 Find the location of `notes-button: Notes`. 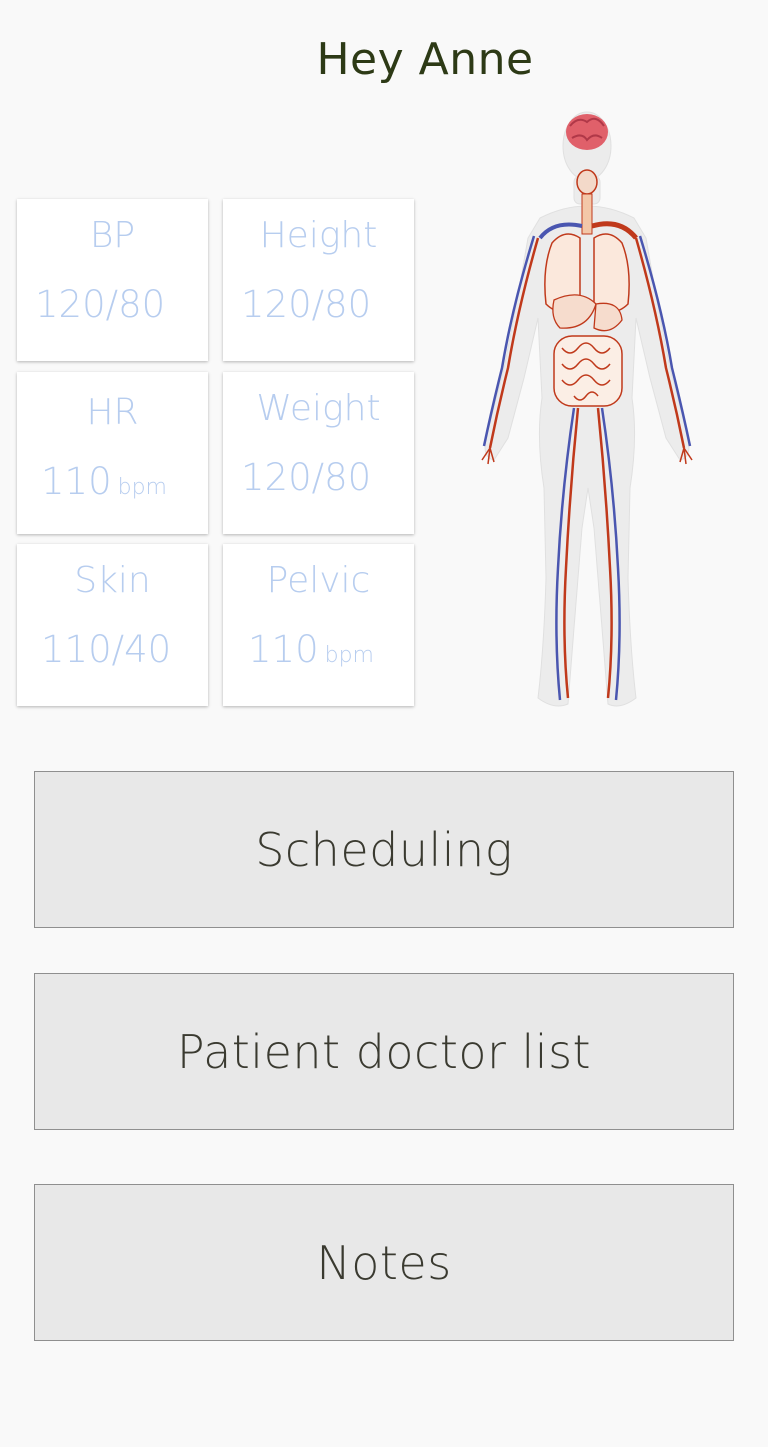

notes-button: Notes is located at coordinates (384, 1262).